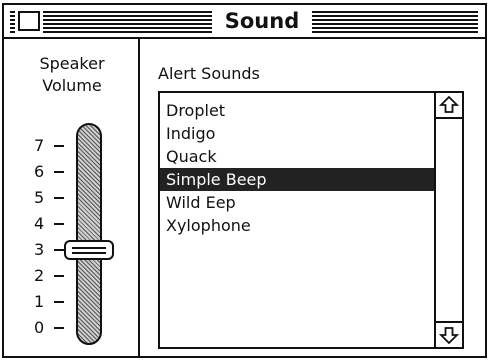  Describe the element at coordinates (54, 276) in the screenshot. I see `volume-tick: 2` at that location.